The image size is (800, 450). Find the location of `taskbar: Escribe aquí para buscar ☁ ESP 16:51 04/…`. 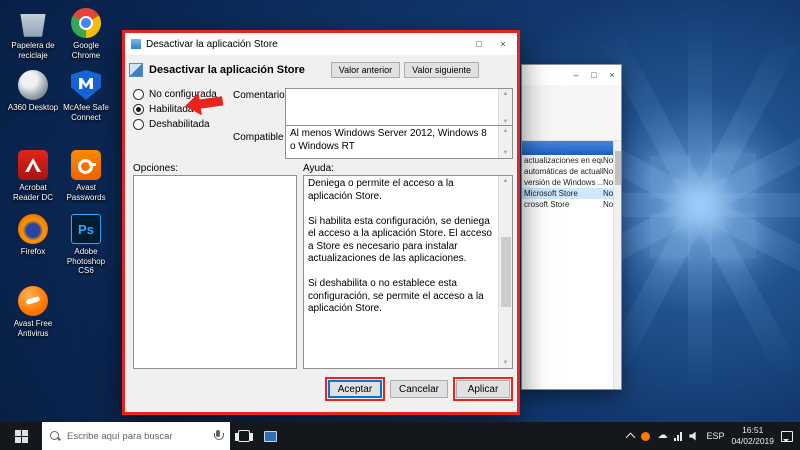

taskbar: Escribe aquí para buscar ☁ ESP 16:51 04/… is located at coordinates (400, 436).